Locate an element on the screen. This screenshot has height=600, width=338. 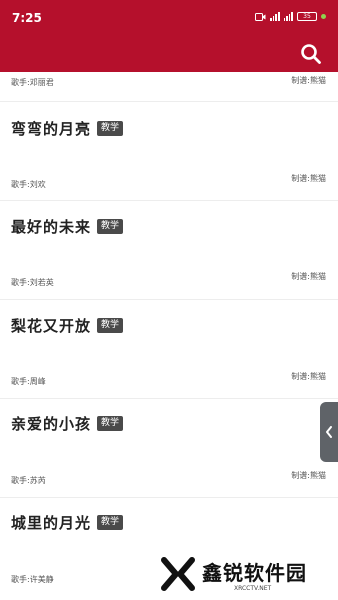
signal-icon is located at coordinates (275, 16).